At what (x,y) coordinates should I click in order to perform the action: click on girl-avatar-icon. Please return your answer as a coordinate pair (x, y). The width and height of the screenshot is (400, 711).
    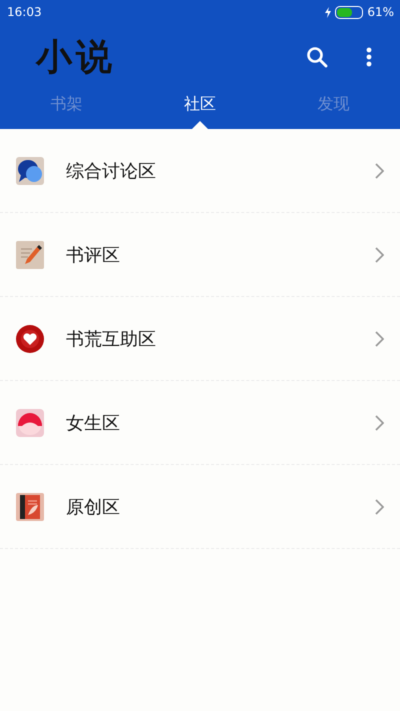
    Looking at the image, I should click on (30, 422).